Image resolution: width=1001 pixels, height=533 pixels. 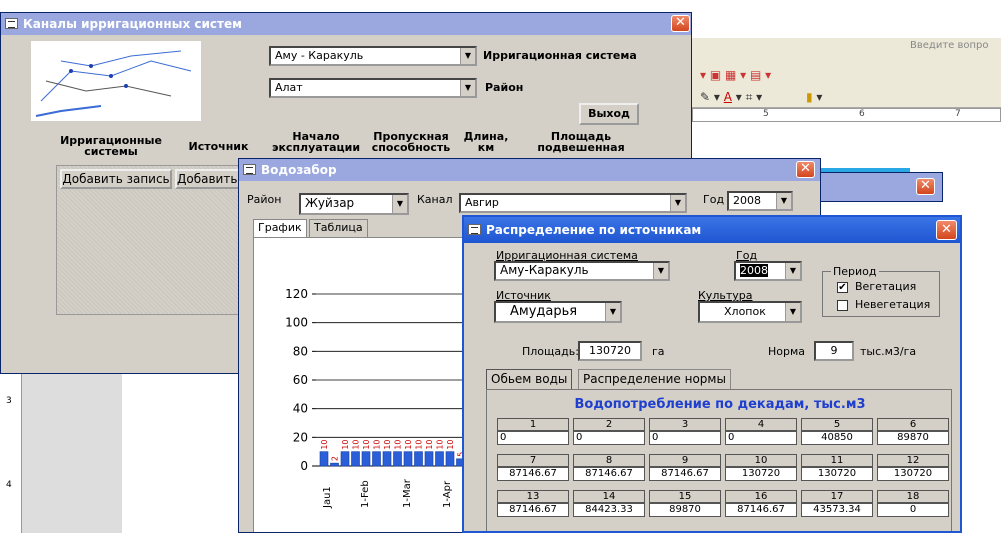 What do you see at coordinates (533, 460) in the screenshot?
I see `decade-number: 7` at bounding box center [533, 460].